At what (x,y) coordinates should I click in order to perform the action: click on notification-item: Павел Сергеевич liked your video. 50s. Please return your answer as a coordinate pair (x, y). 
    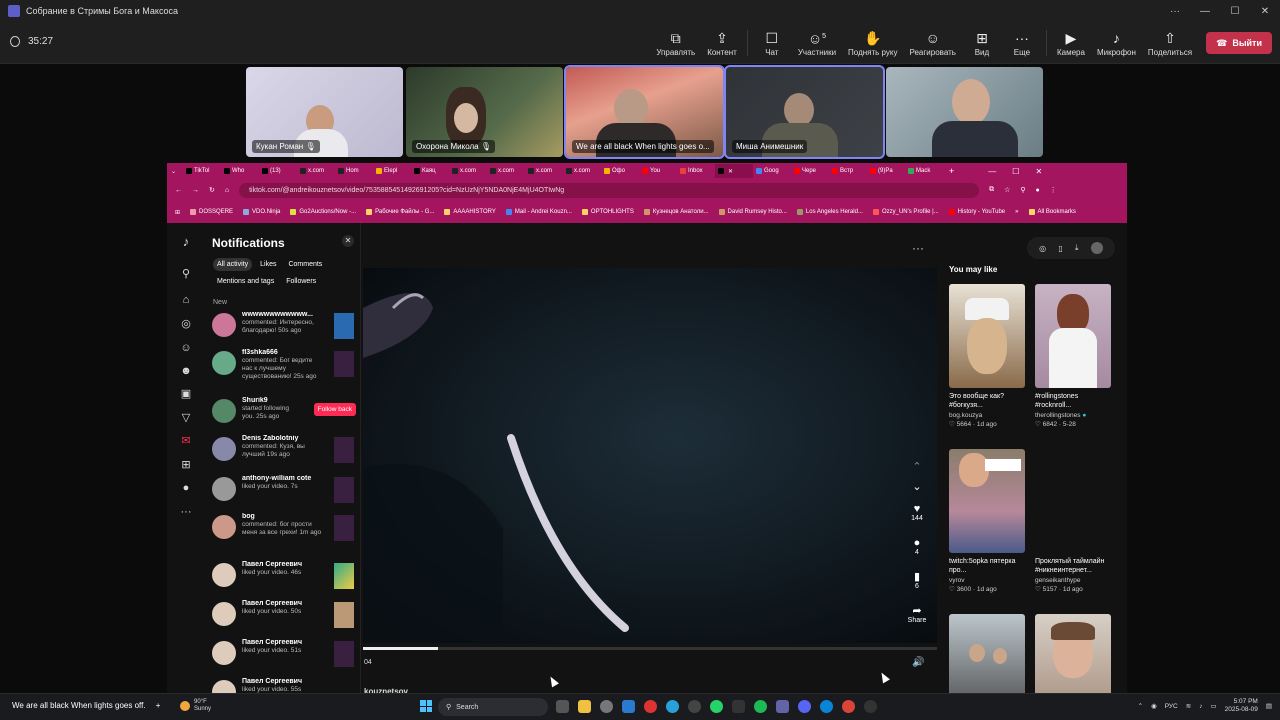
    Looking at the image, I should click on (284, 617).